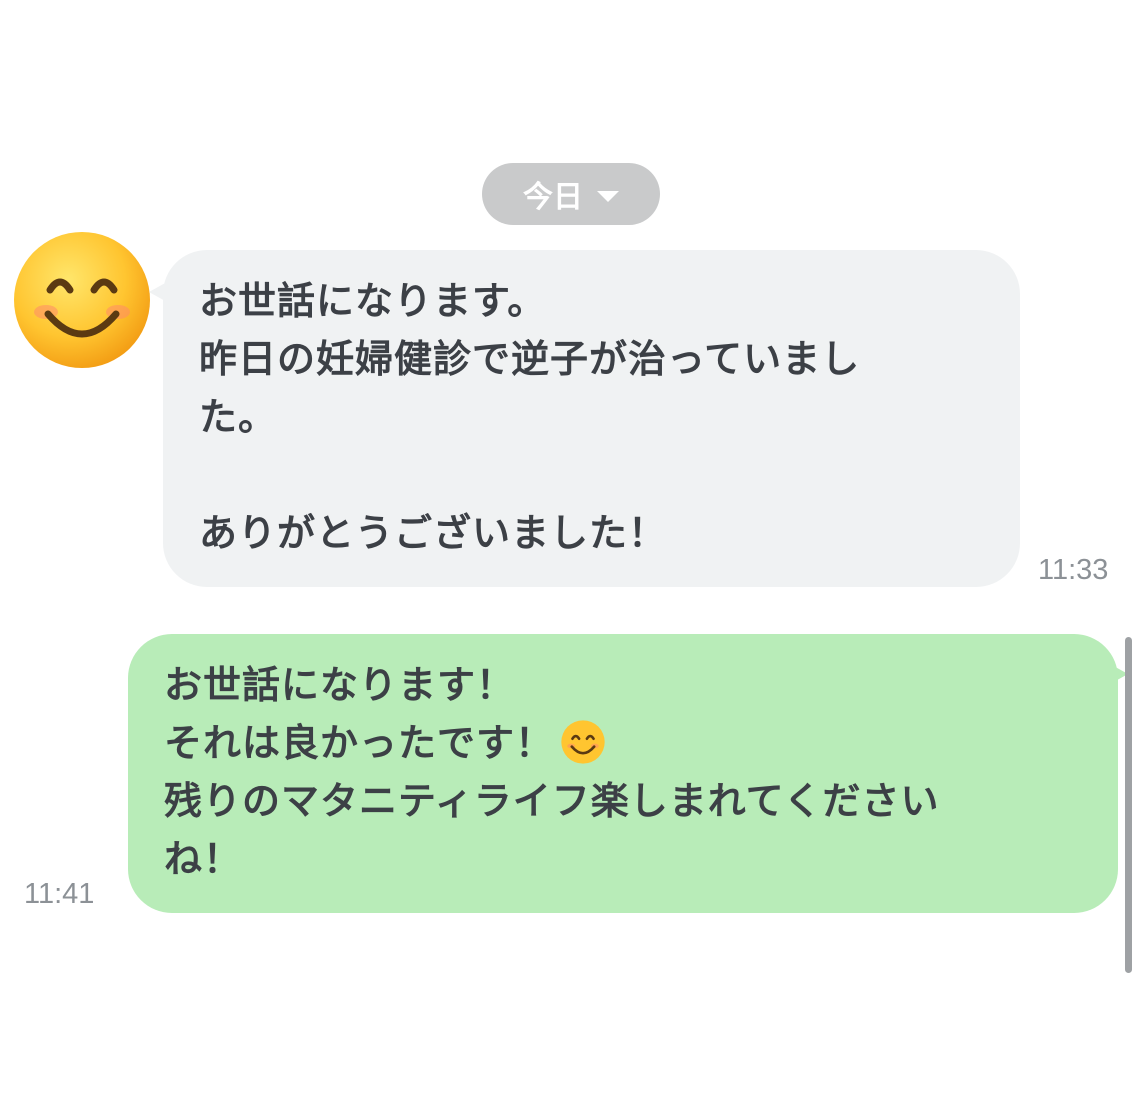 The image size is (1142, 1108). What do you see at coordinates (553, 197) in the screenshot?
I see `date-label: 今日` at bounding box center [553, 197].